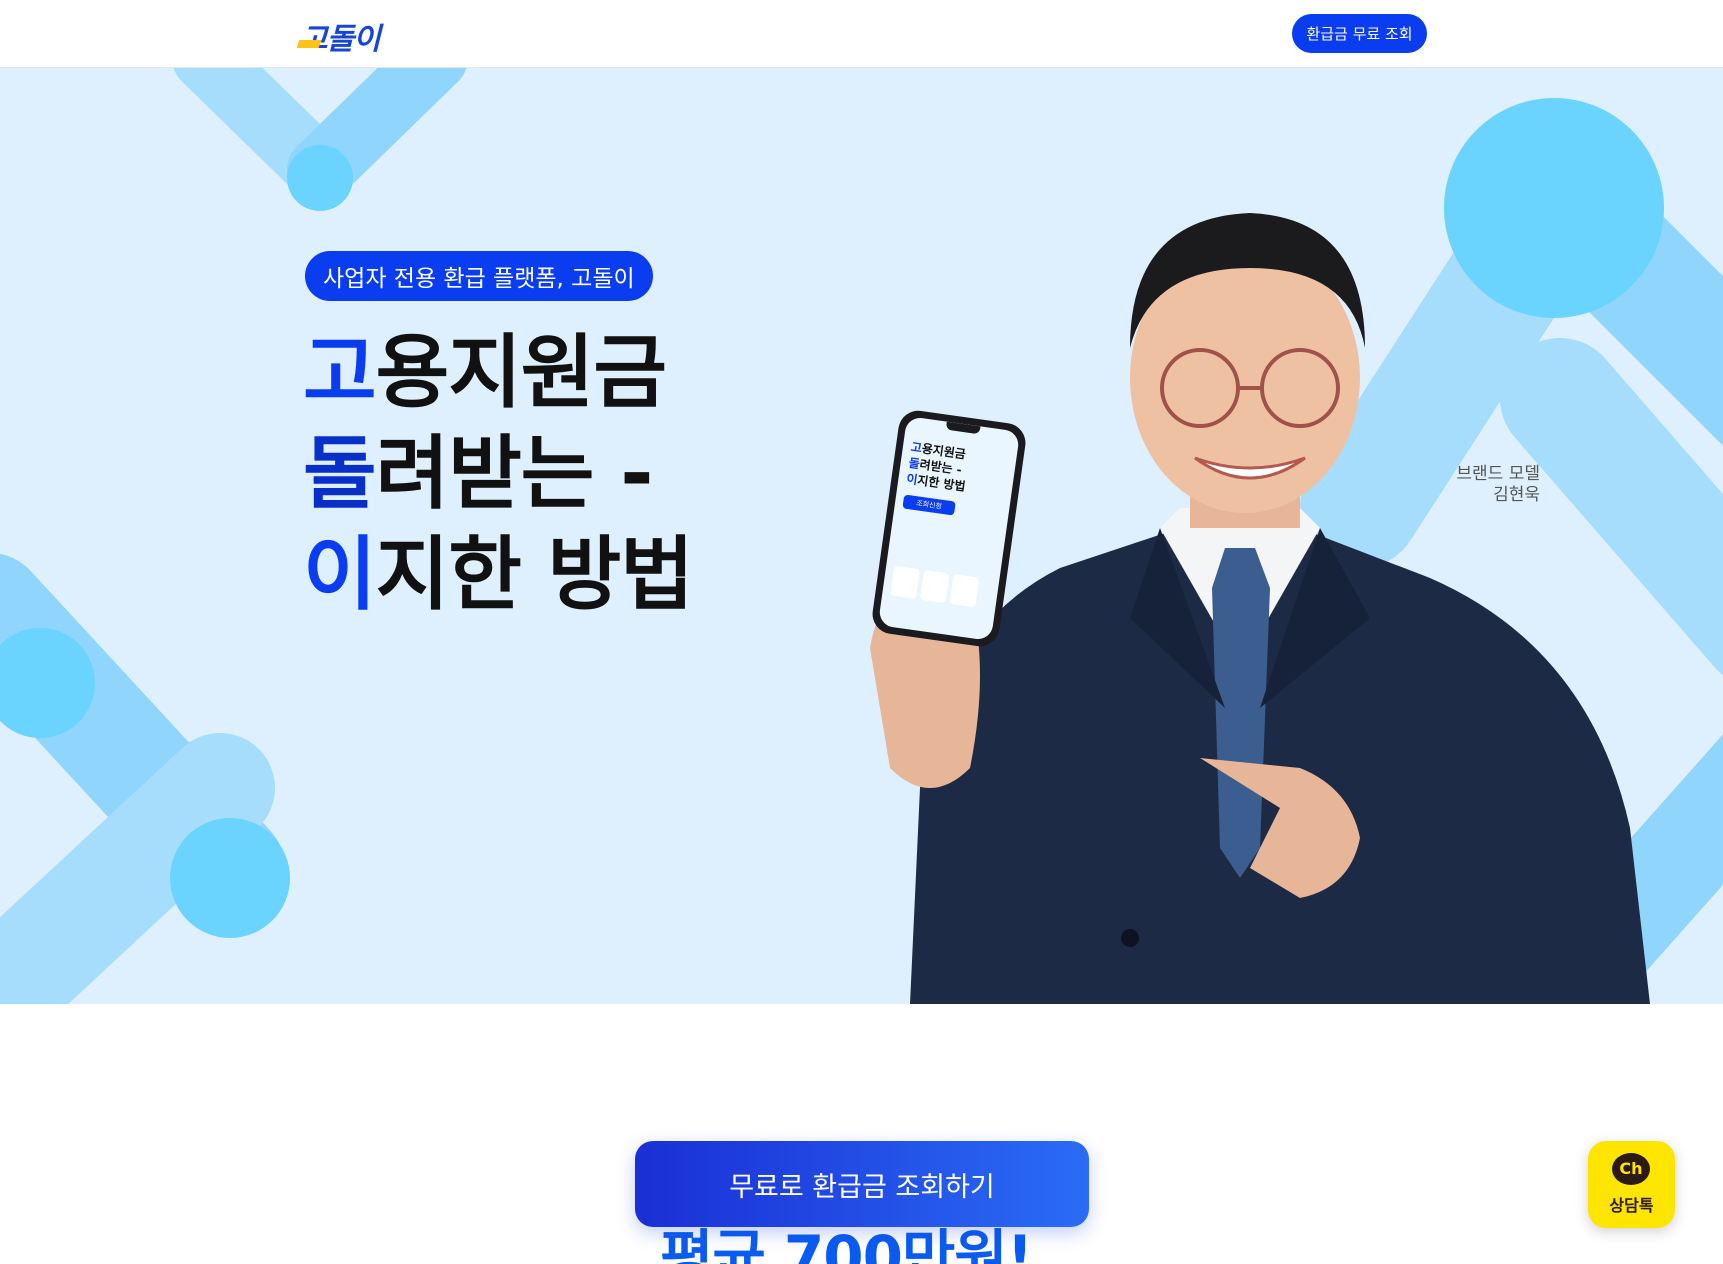 Image resolution: width=1723 pixels, height=1264 pixels. I want to click on model-caption: 브랜드 모델 김현욱, so click(1480, 485).